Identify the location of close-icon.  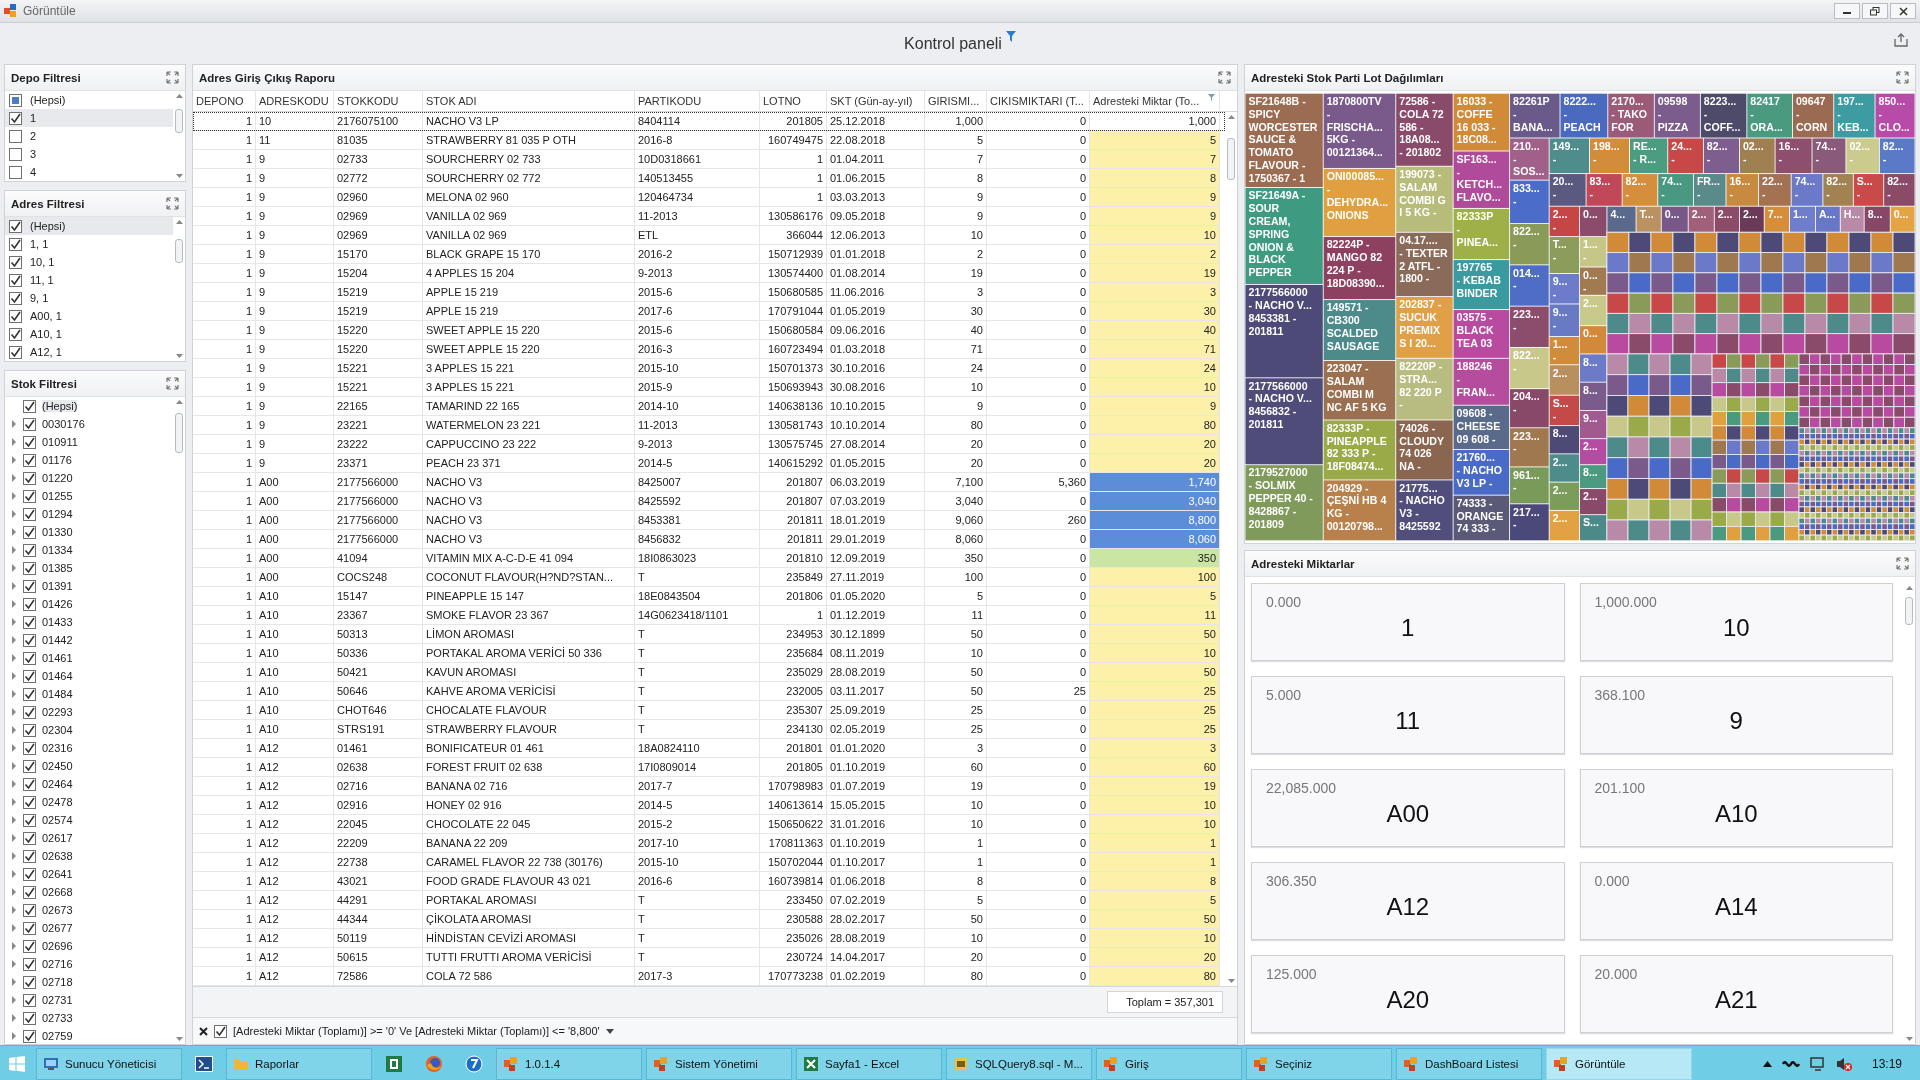
(203, 1031).